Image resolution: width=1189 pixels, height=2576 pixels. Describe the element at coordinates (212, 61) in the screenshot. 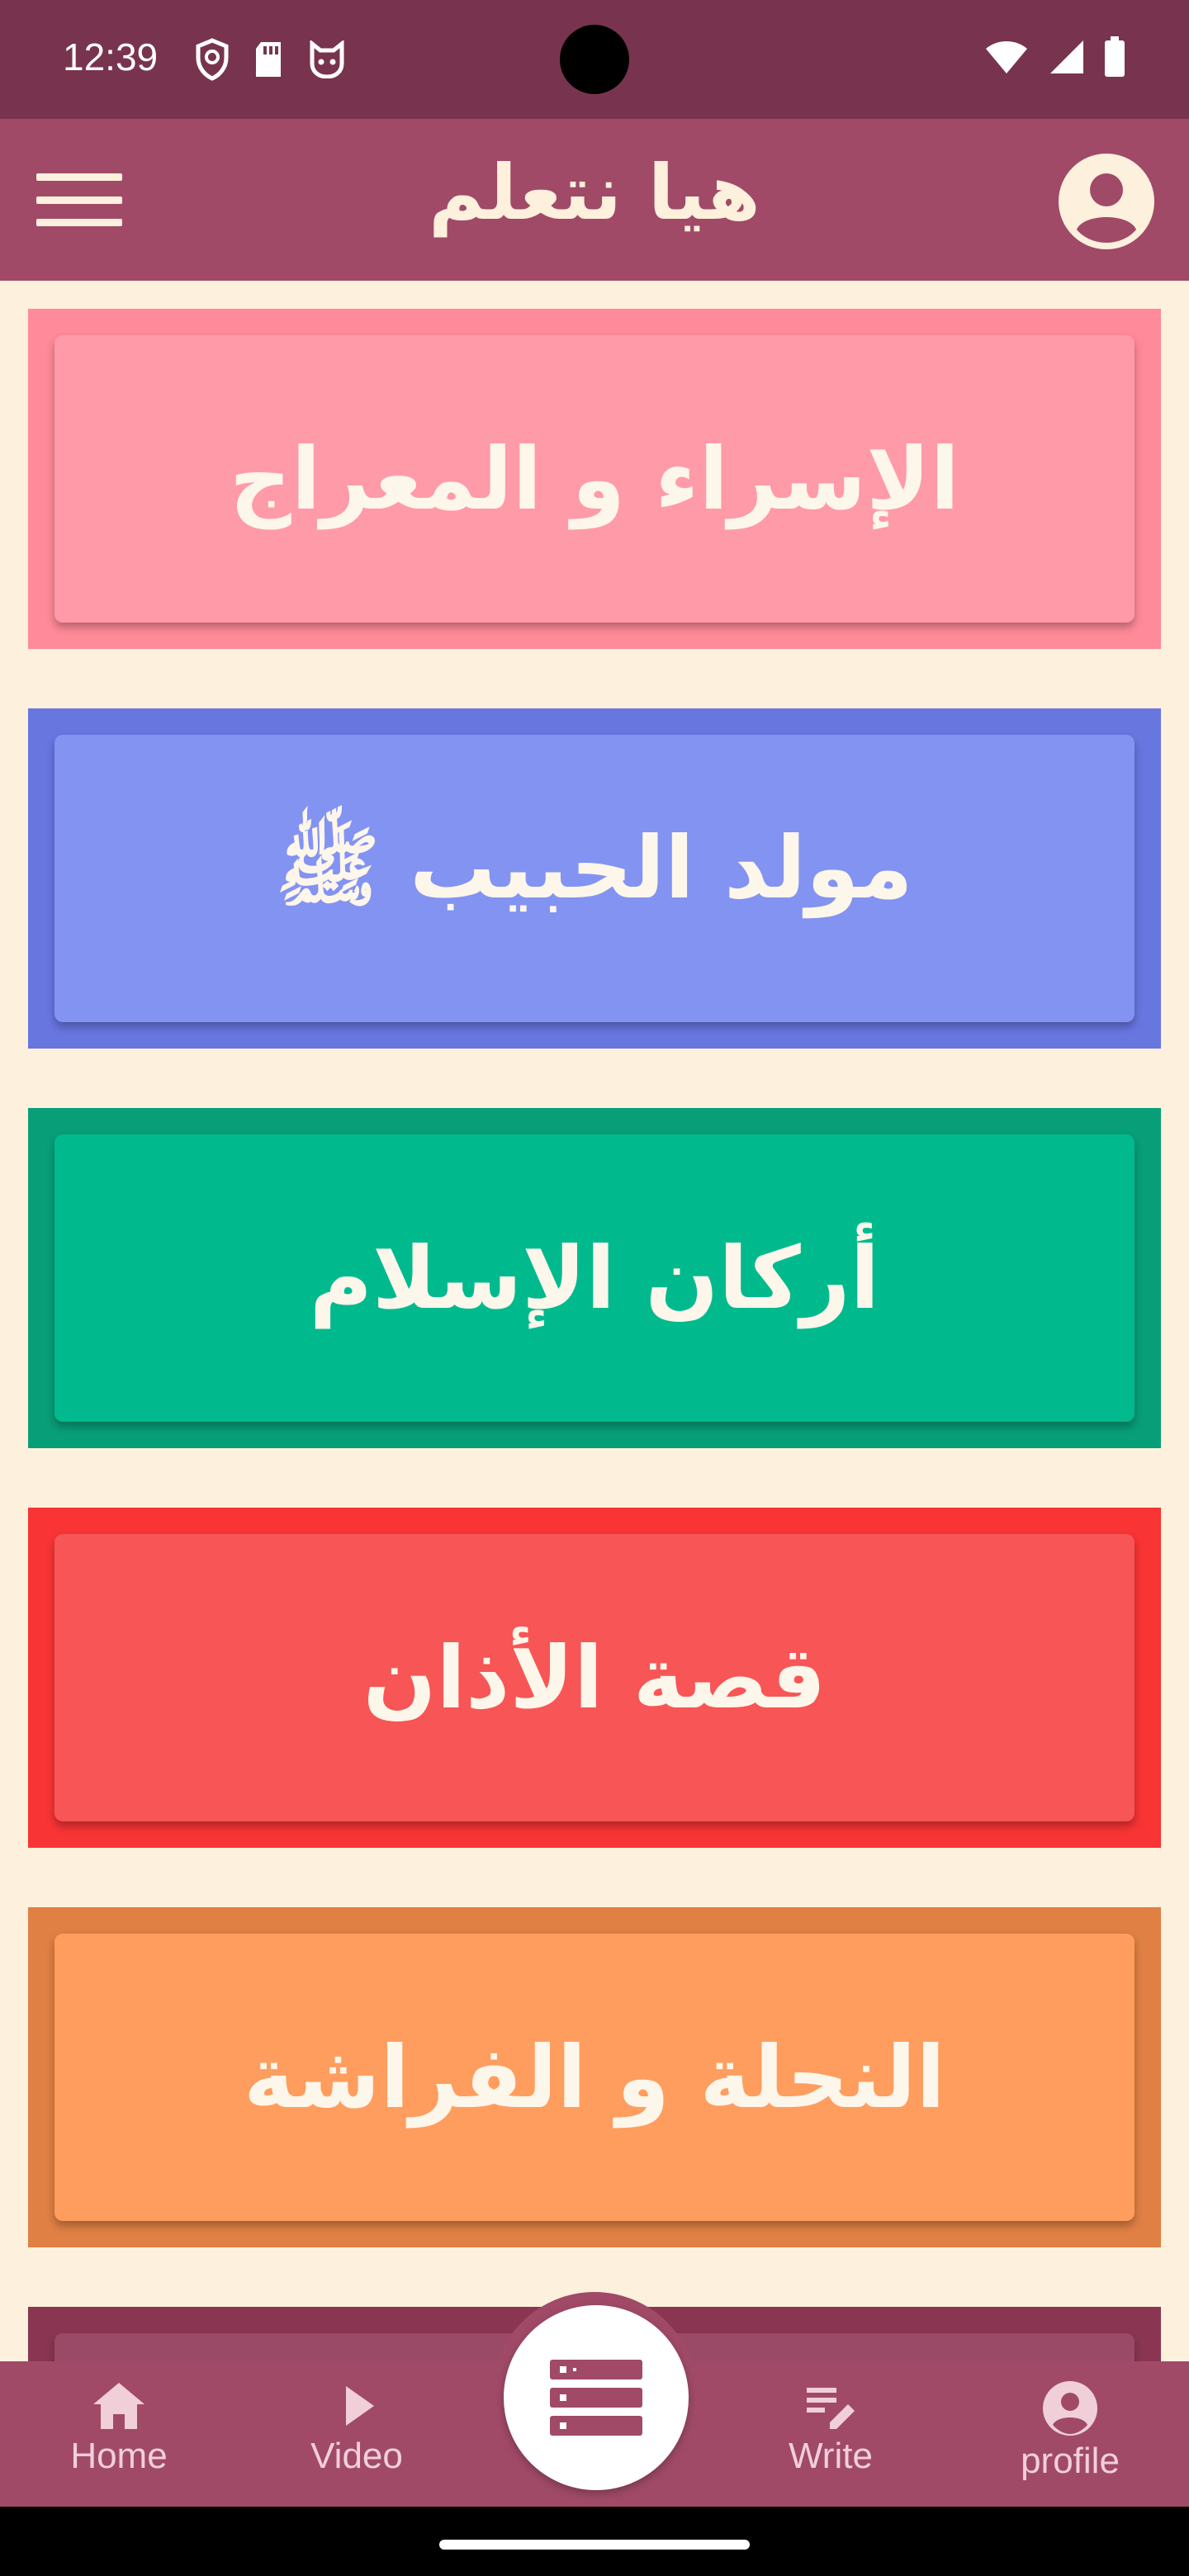

I see `shield-icon` at that location.